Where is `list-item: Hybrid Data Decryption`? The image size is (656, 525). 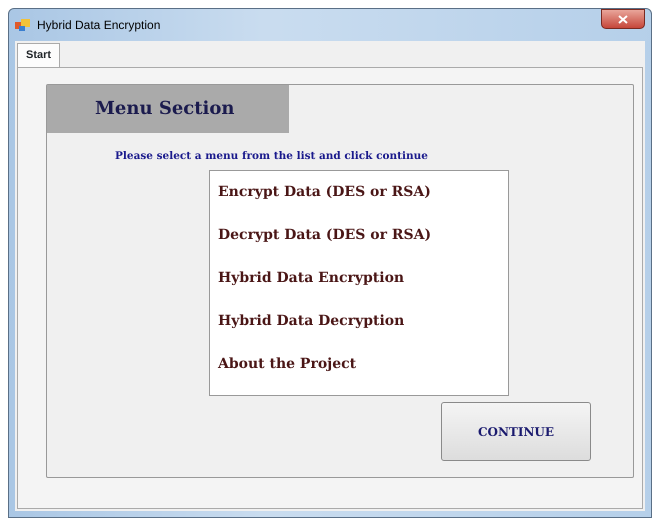
list-item: Hybrid Data Decryption is located at coordinates (362, 328).